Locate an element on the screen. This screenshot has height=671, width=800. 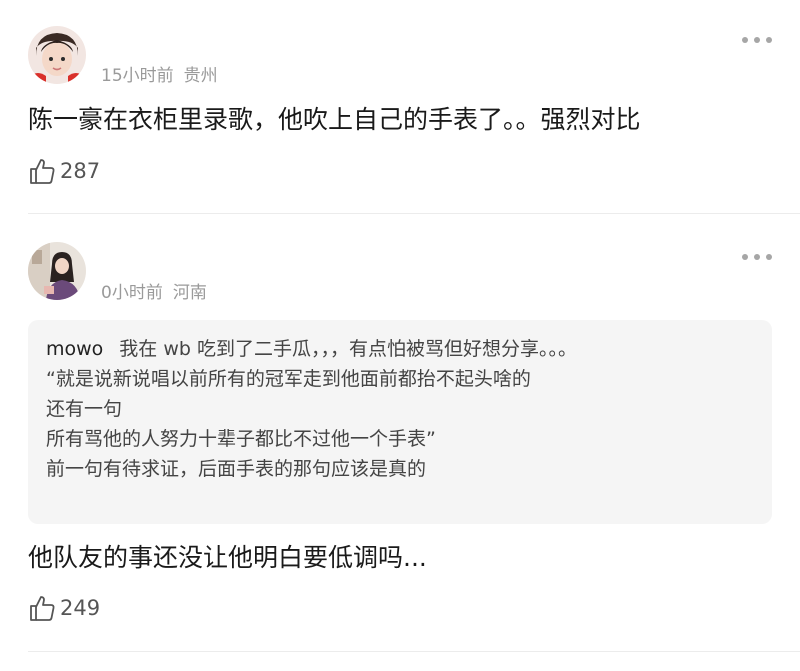
quote-first-line: mowo 我在 wb 吃到了二手瓜，，，有点怕被骂但好想分享。。。 is located at coordinates (400, 349).